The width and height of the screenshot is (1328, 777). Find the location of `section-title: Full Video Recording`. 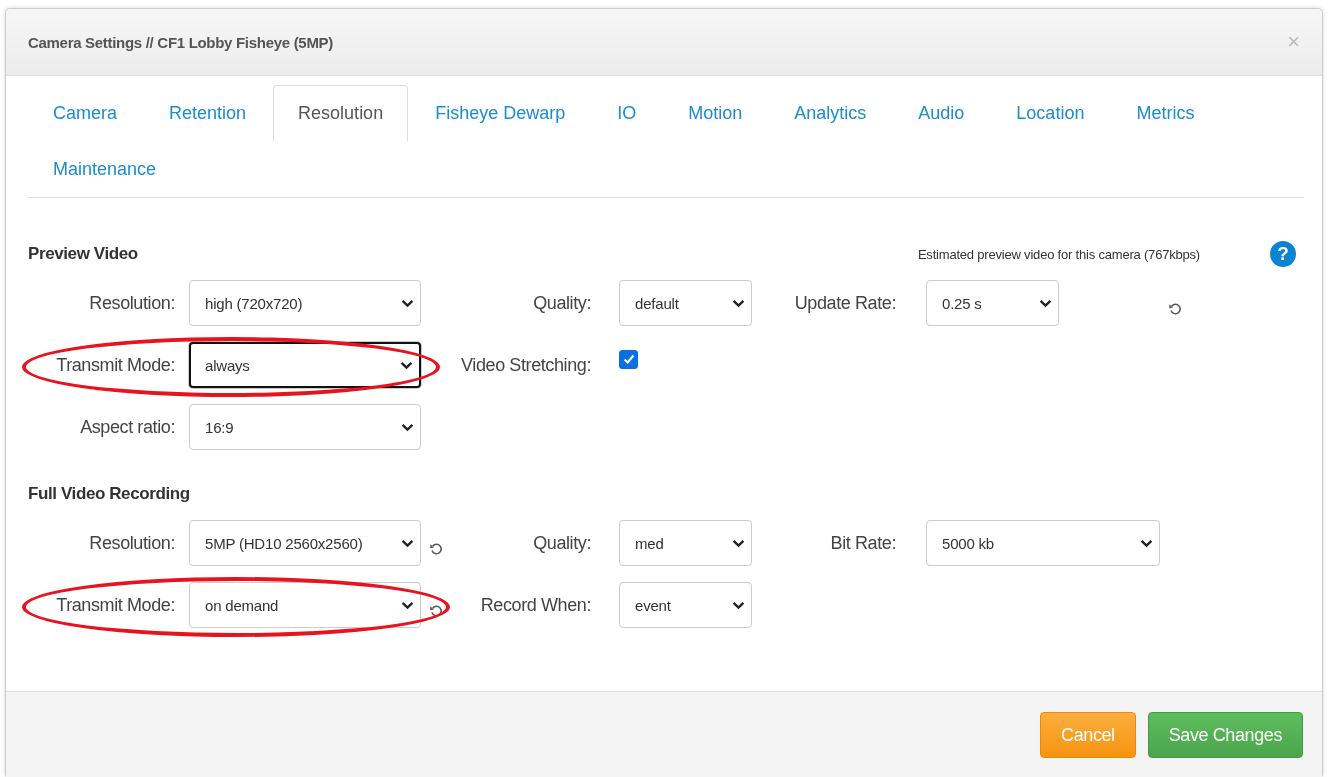

section-title: Full Video Recording is located at coordinates (109, 494).